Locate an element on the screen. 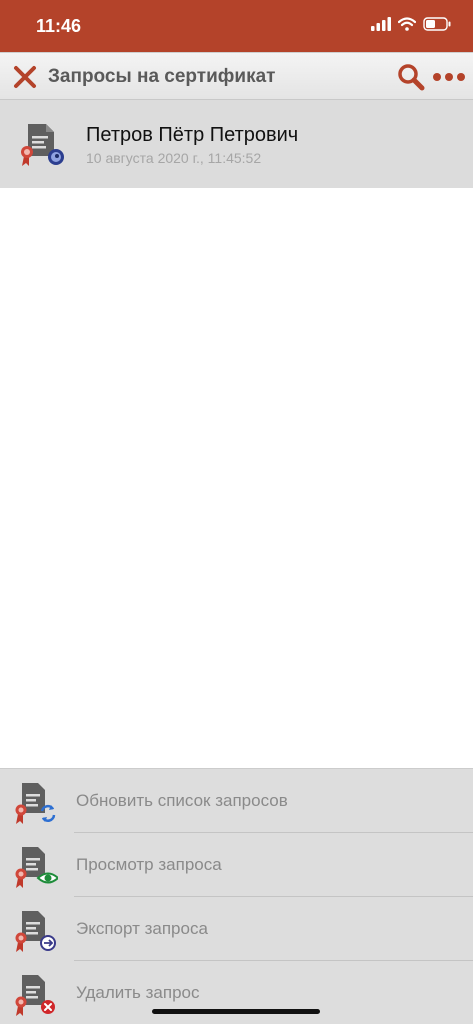  toolbar: Запросы на сертификат is located at coordinates (236, 76).